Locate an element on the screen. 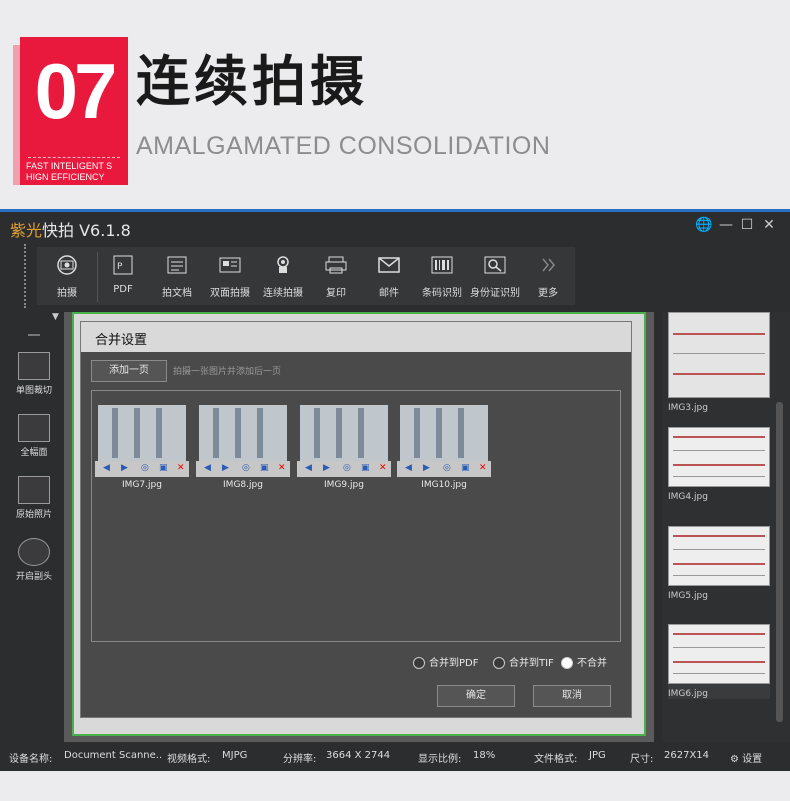 The image size is (790, 801). add-page-button: 添加一页 is located at coordinates (129, 371).